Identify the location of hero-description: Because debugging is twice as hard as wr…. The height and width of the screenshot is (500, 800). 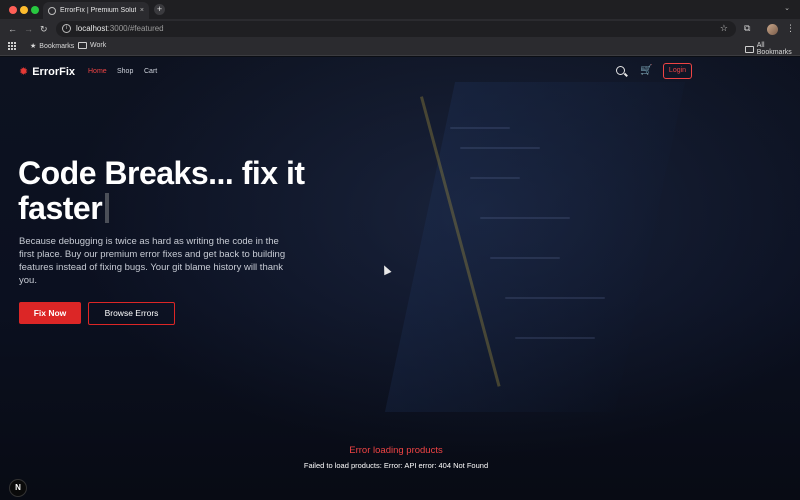
(152, 261).